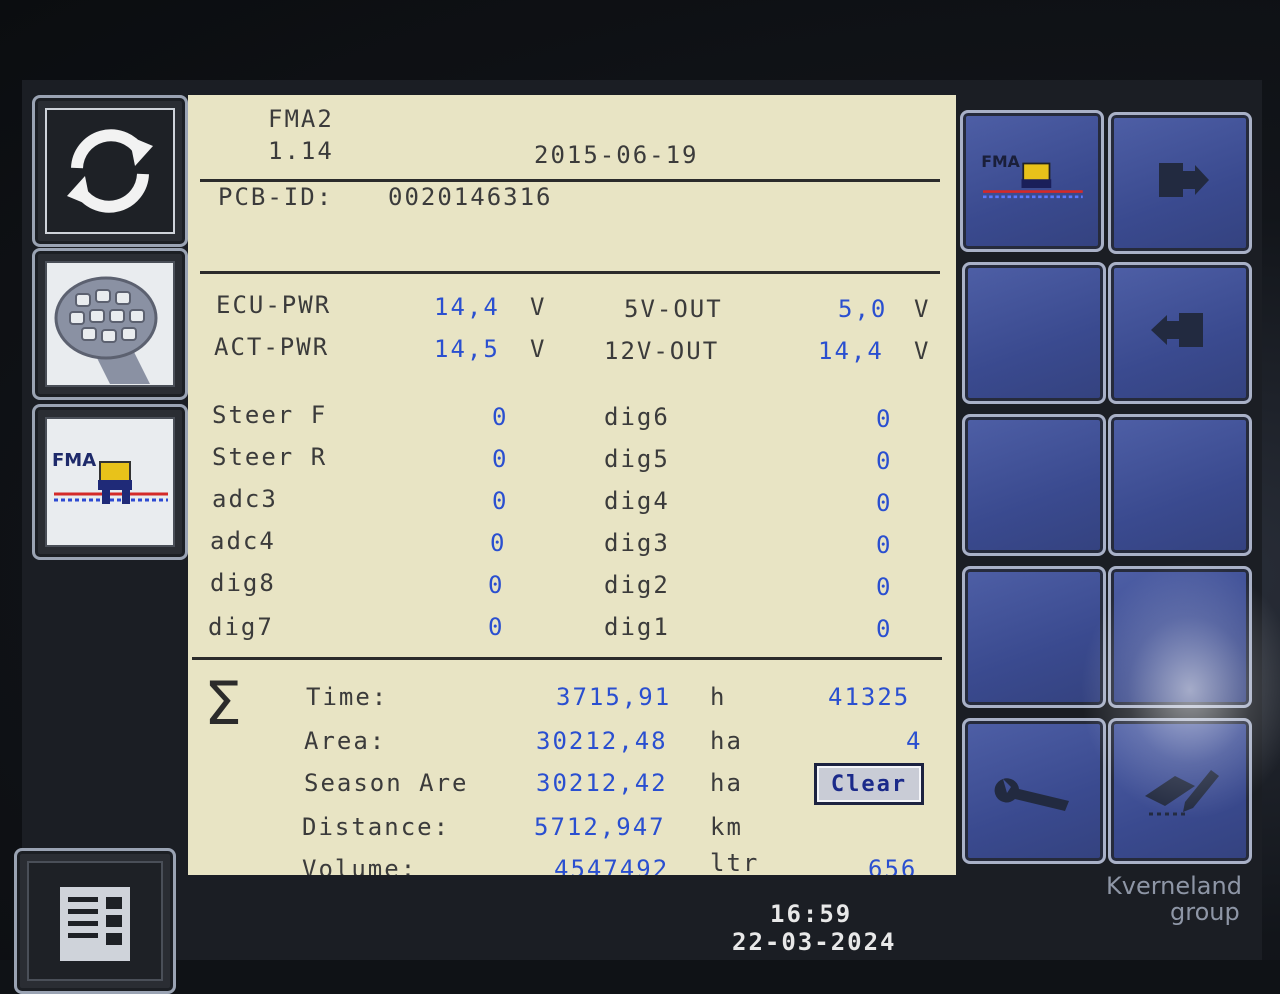 The width and height of the screenshot is (1280, 994). What do you see at coordinates (567, 658) in the screenshot?
I see `totals-divider` at bounding box center [567, 658].